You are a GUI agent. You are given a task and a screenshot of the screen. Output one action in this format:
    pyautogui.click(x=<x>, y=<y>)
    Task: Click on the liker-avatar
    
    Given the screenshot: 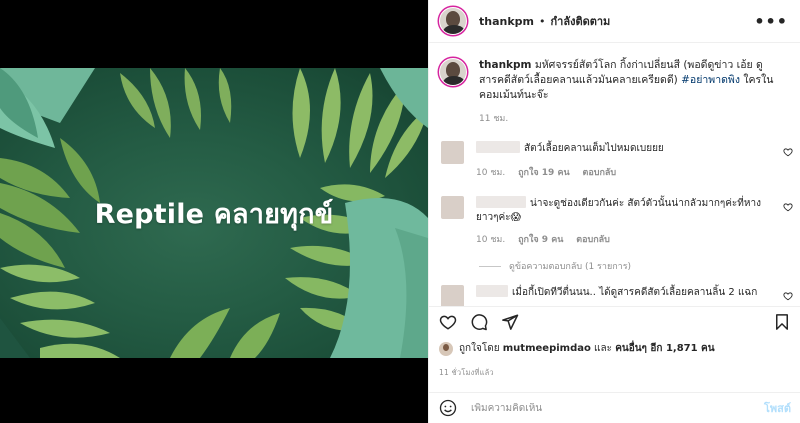 What is the action you would take?
    pyautogui.click(x=446, y=348)
    